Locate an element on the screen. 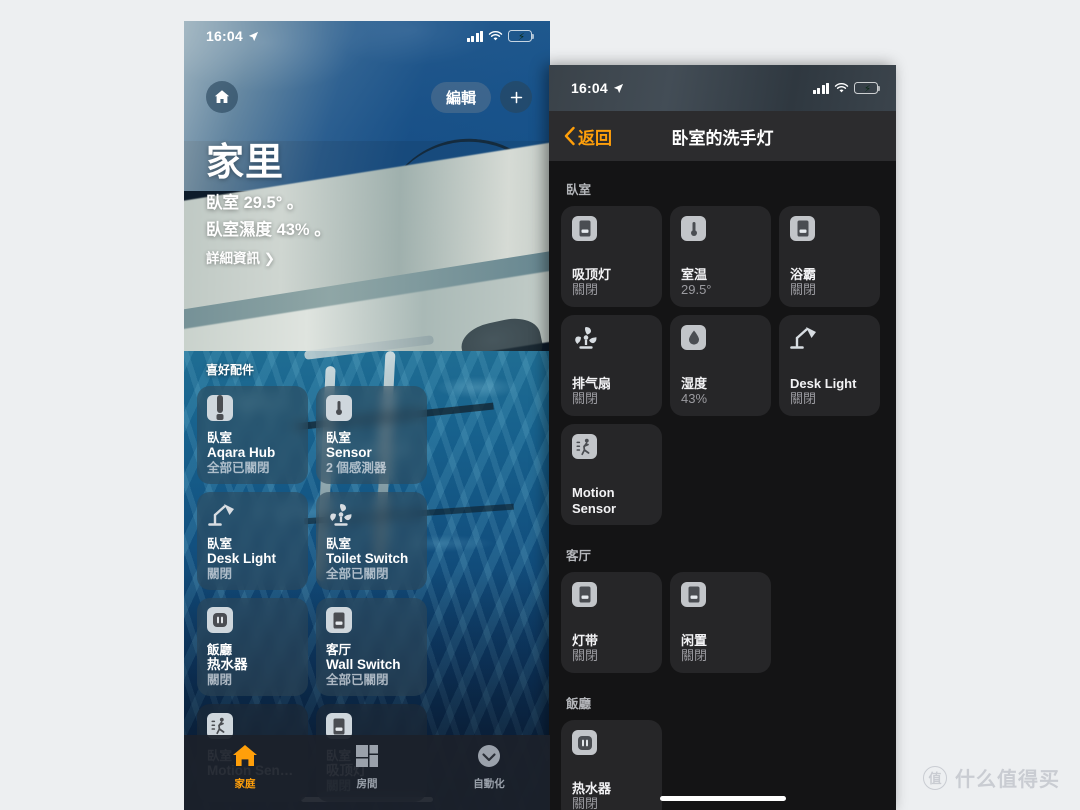  accessory-name: Desk Light is located at coordinates (242, 558).